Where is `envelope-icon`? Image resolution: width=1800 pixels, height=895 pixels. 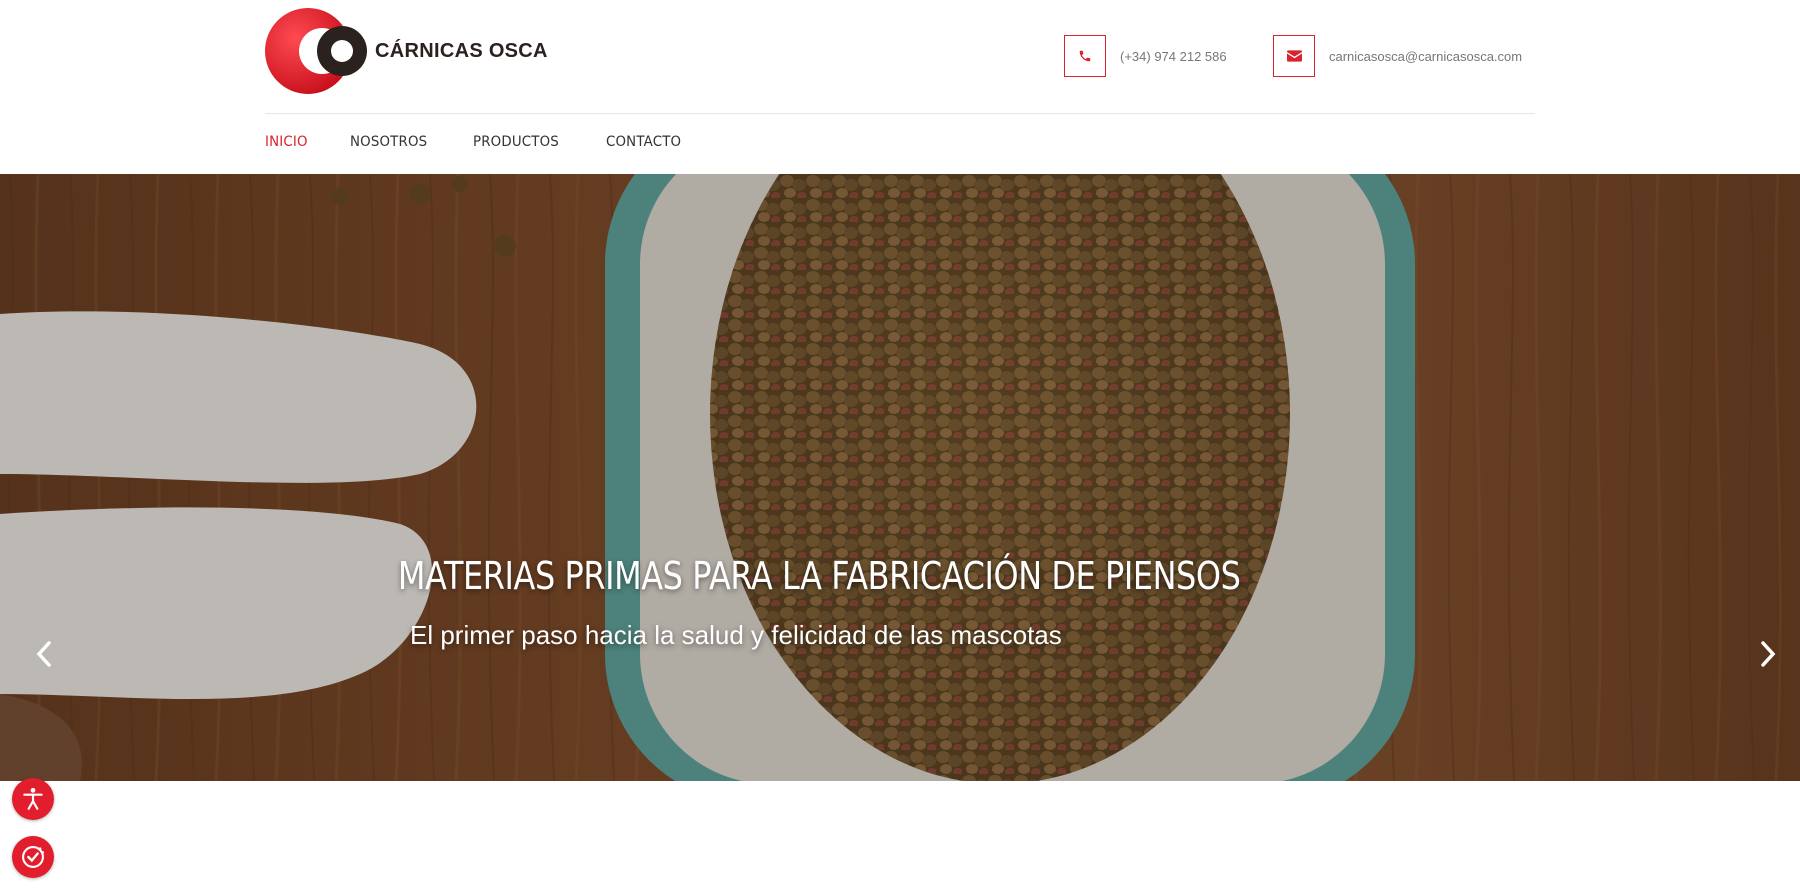 envelope-icon is located at coordinates (1294, 56).